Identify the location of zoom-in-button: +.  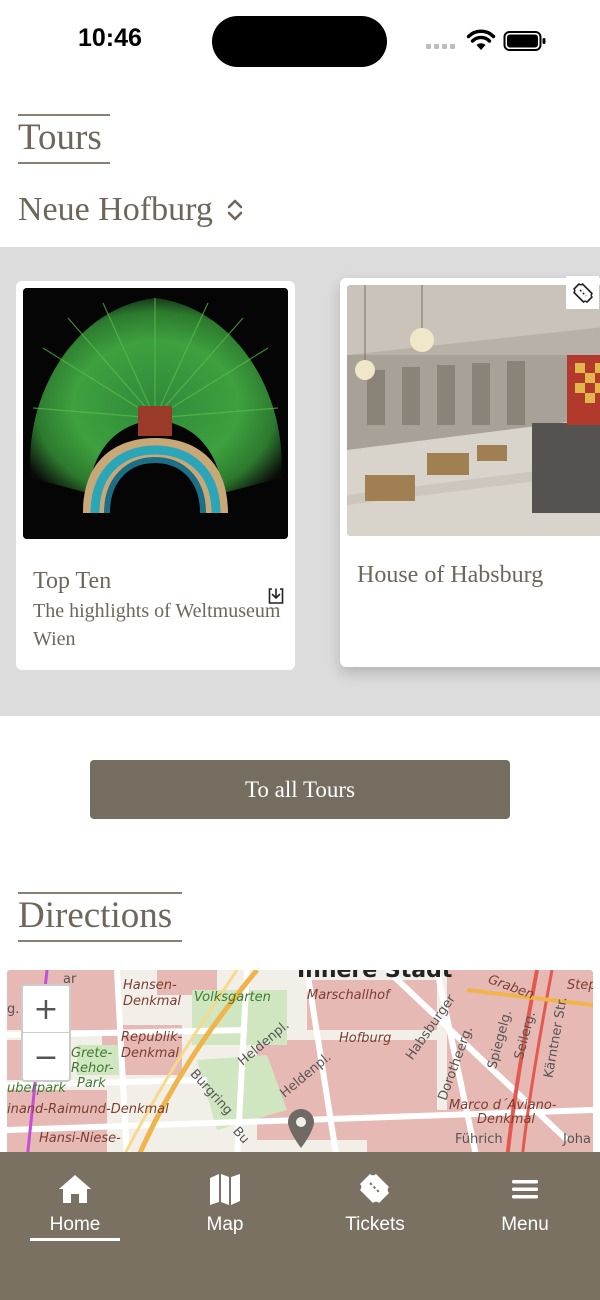
(46, 1009).